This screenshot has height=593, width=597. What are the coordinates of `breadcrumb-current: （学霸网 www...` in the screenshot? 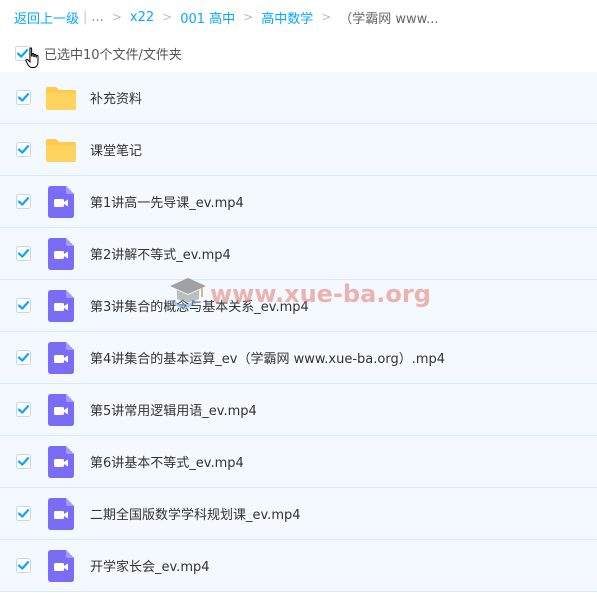 It's located at (389, 19).